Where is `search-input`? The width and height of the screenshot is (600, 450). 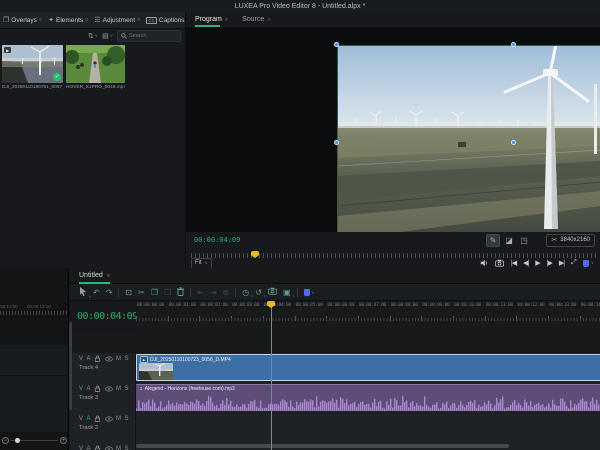 search-input is located at coordinates (151, 35).